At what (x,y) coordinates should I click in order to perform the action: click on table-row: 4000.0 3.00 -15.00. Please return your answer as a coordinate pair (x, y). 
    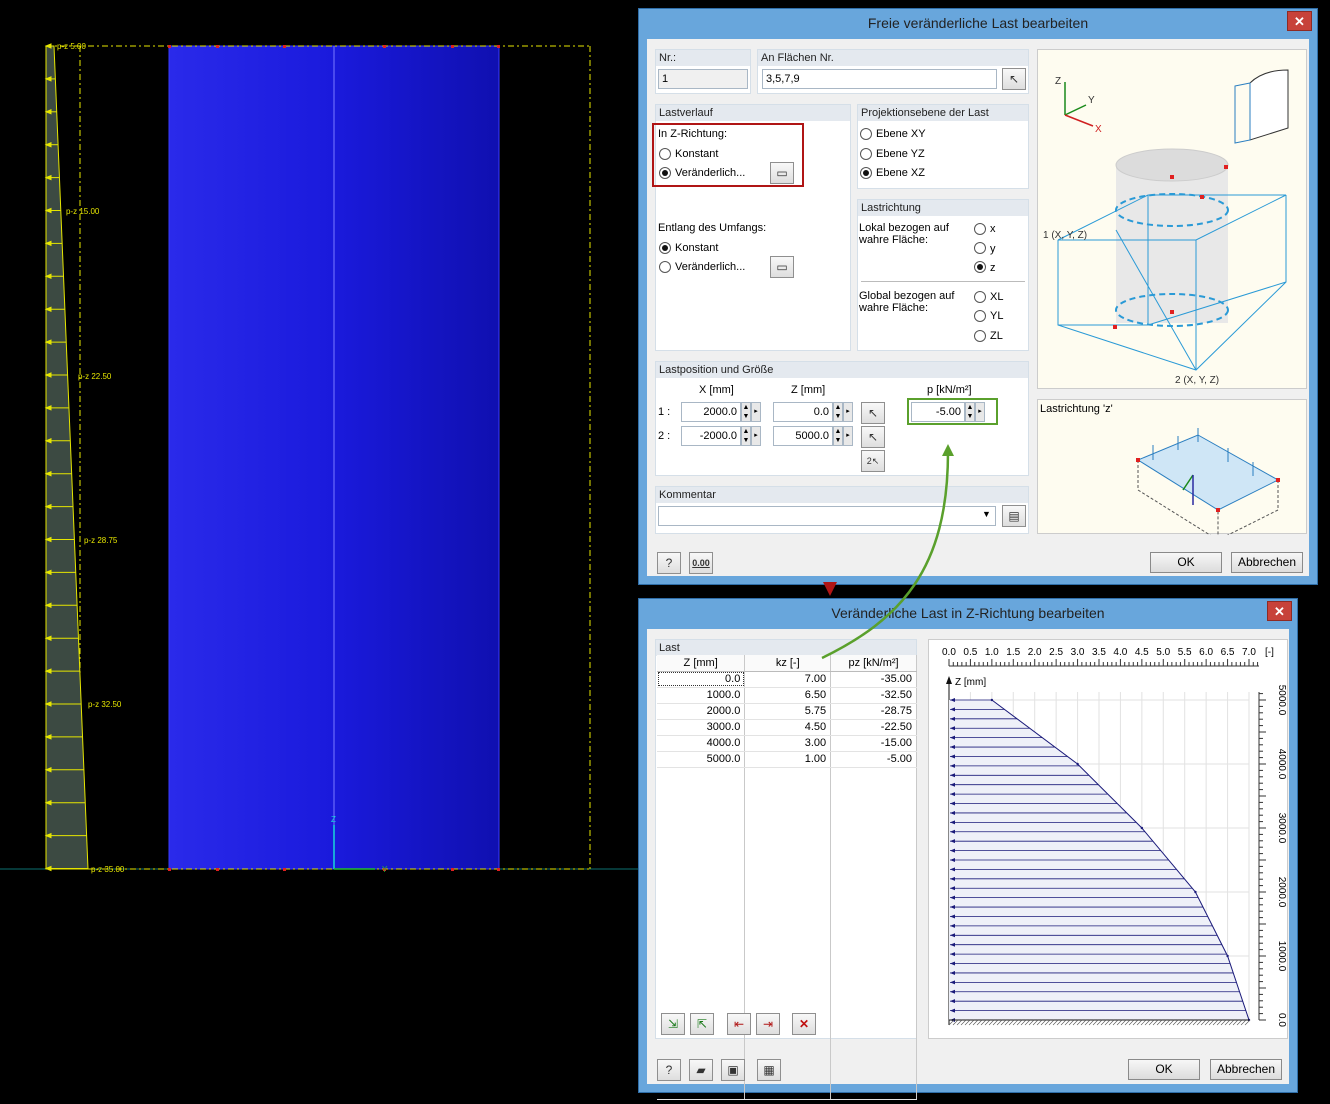
    Looking at the image, I should click on (787, 743).